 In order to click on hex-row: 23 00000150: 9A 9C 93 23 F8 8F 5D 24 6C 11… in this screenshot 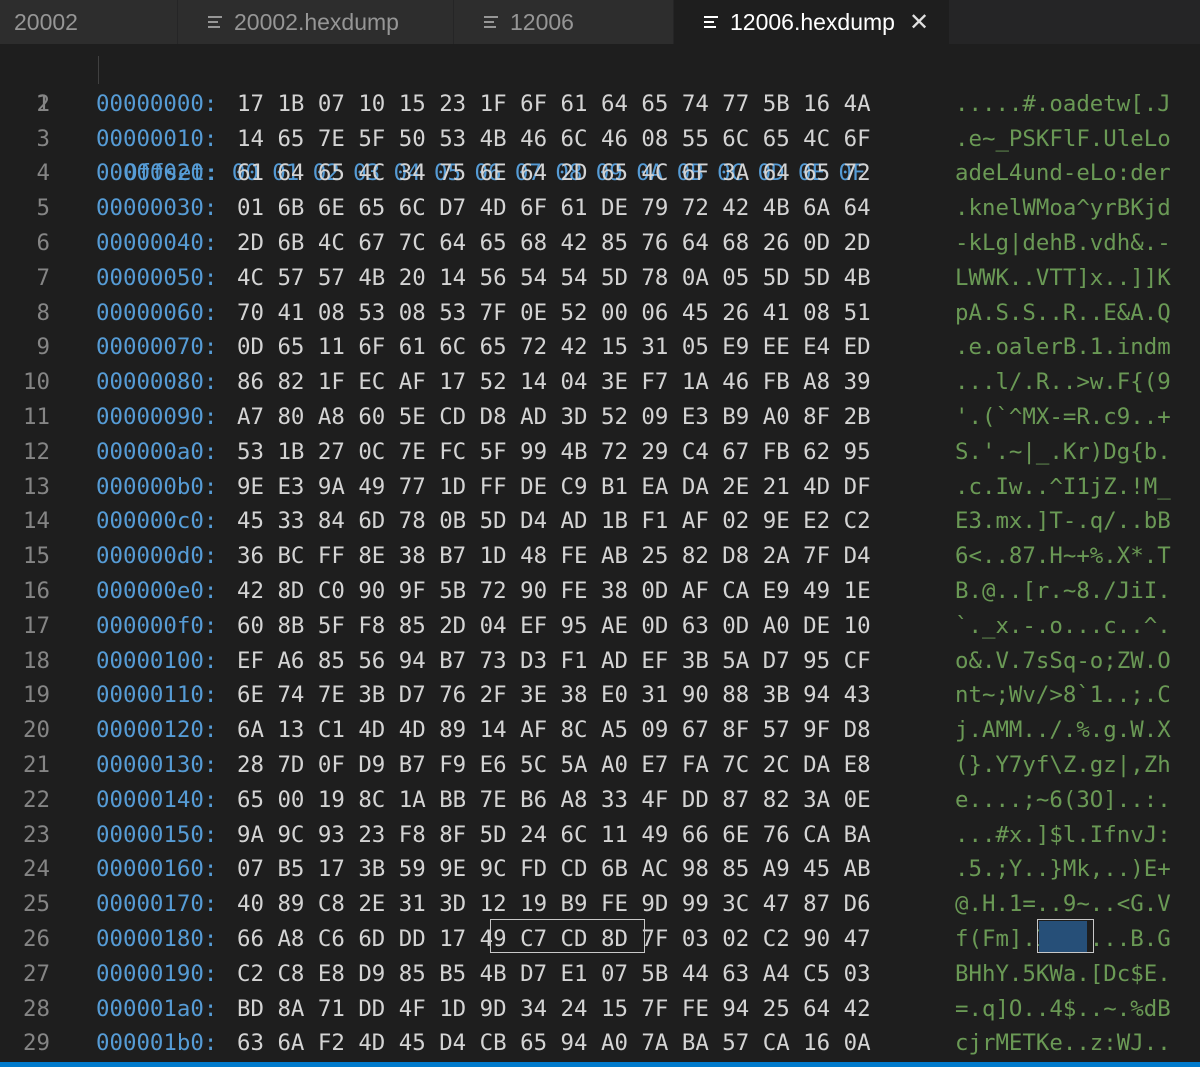, I will do `click(600, 835)`.